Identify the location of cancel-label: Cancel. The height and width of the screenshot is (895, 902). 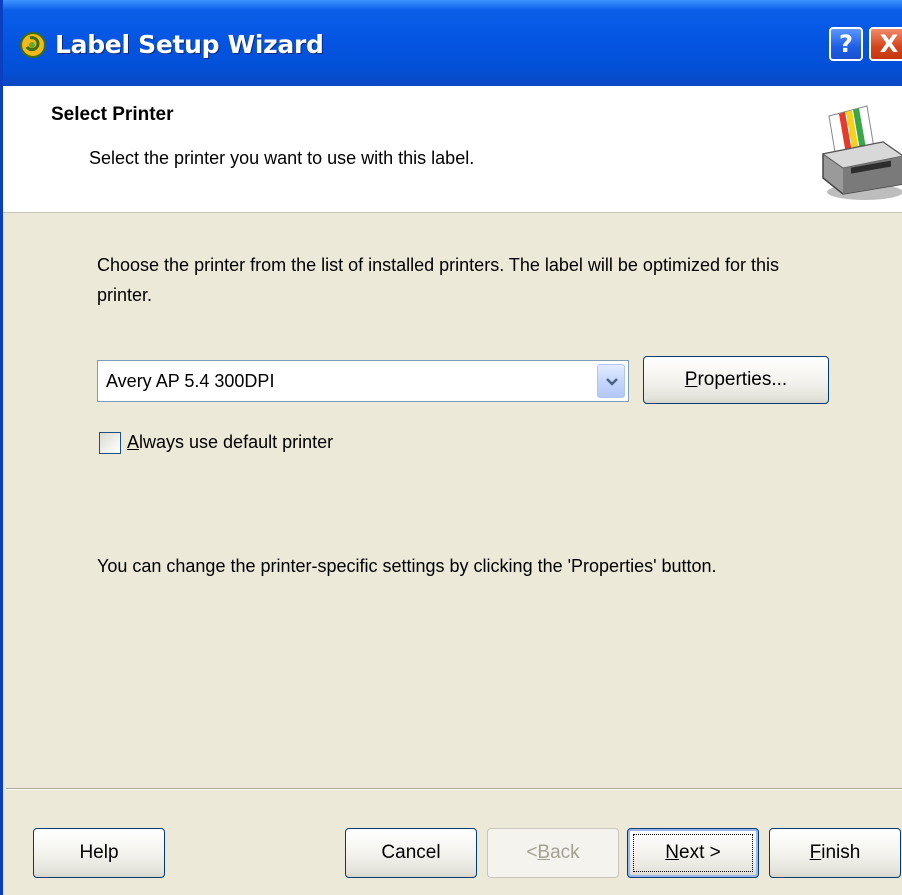
(411, 852).